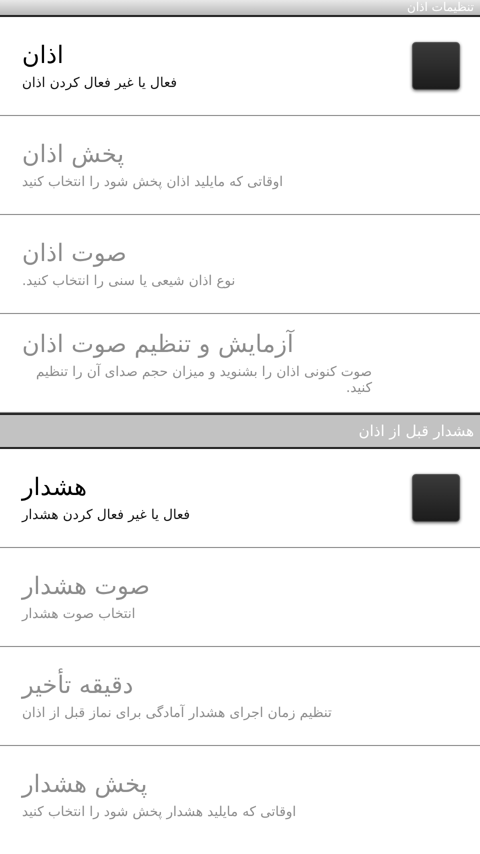  What do you see at coordinates (159, 812) in the screenshot?
I see `preference-summary: اوقاتی که مایلید هشدار پخش شود را انتخاب کنید` at bounding box center [159, 812].